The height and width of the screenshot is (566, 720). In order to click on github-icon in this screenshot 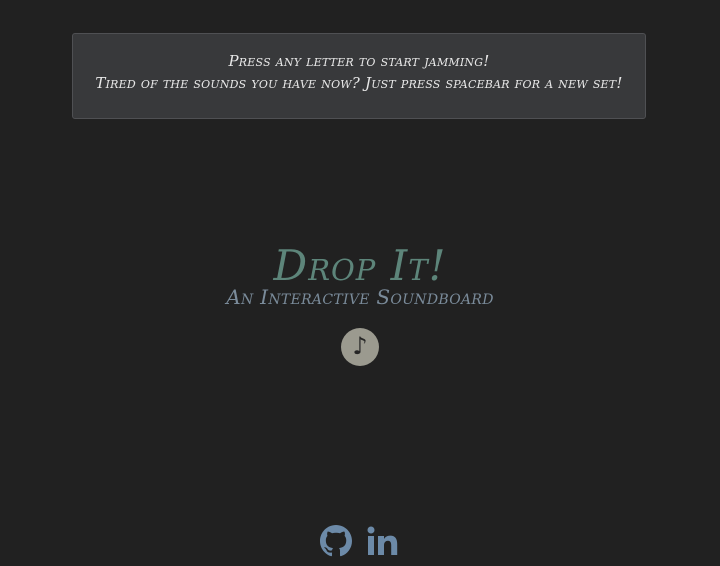, I will do `click(336, 541)`.